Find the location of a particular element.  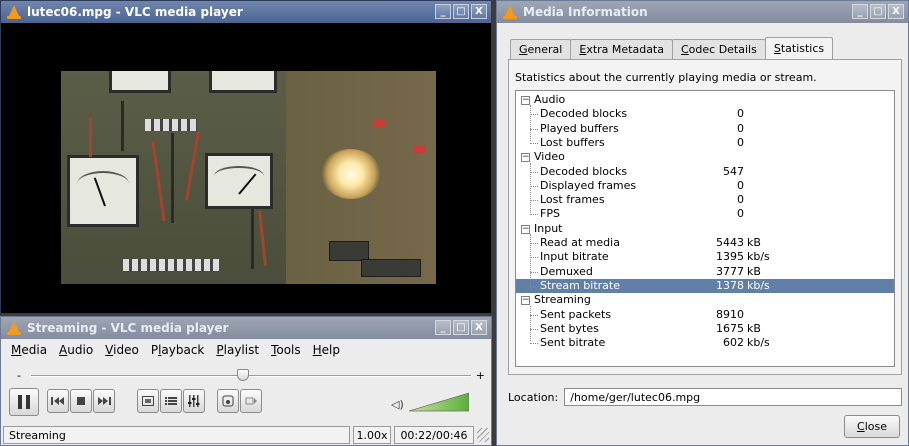

tab-statistics: Statistics is located at coordinates (799, 48).